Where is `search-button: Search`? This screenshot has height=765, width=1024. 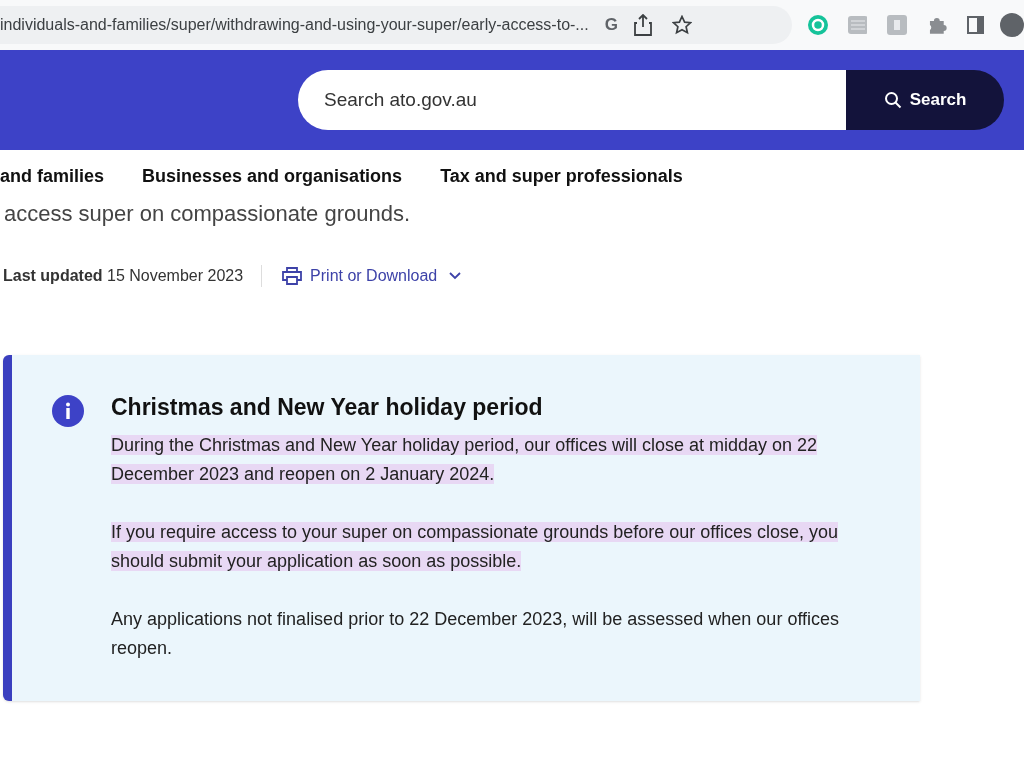
search-button: Search is located at coordinates (925, 100).